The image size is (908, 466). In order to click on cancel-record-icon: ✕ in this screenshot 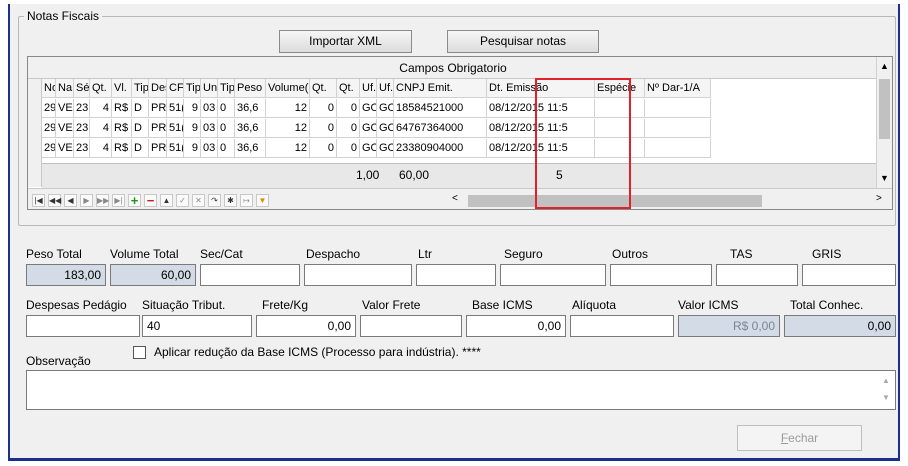, I will do `click(198, 200)`.